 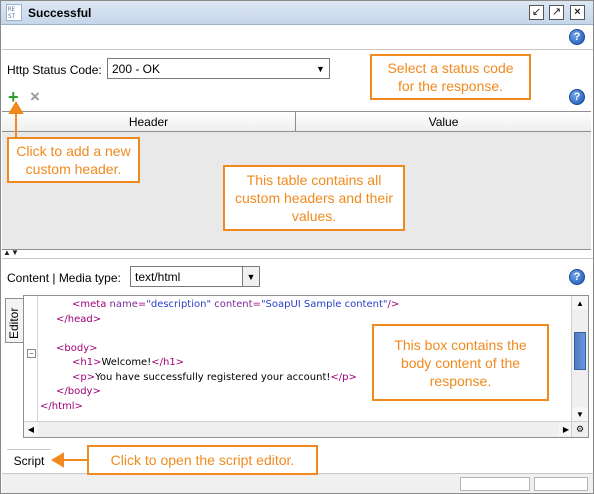 I want to click on arrowhead-add-header, so click(x=16, y=107).